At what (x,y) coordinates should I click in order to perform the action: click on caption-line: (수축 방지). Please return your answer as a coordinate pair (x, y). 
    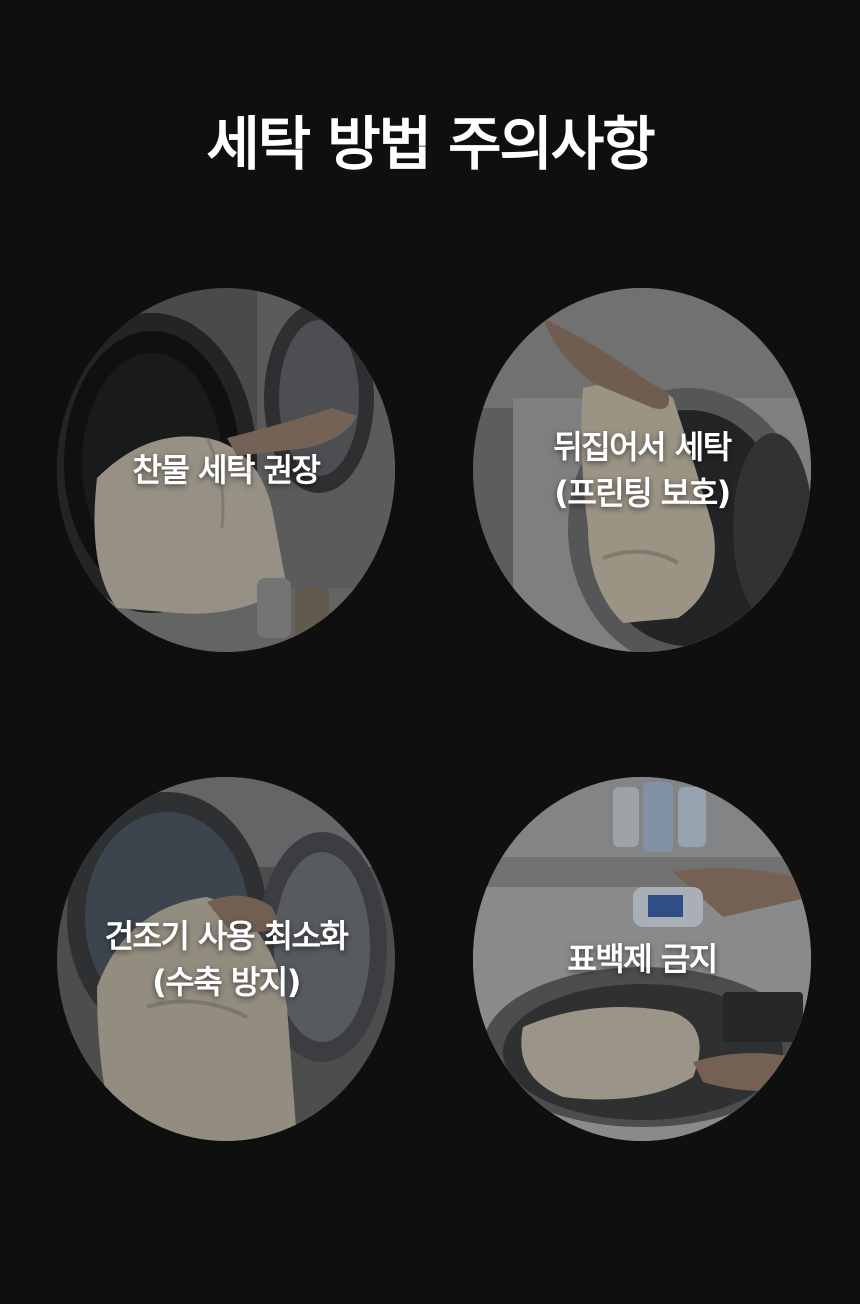
    Looking at the image, I should click on (226, 982).